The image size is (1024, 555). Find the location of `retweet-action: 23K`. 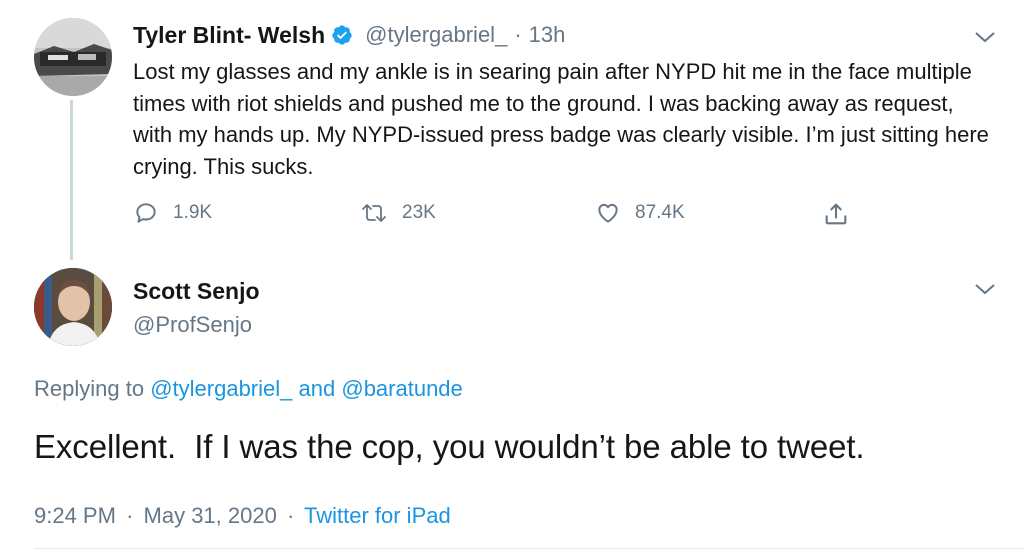

retweet-action: 23K is located at coordinates (398, 213).